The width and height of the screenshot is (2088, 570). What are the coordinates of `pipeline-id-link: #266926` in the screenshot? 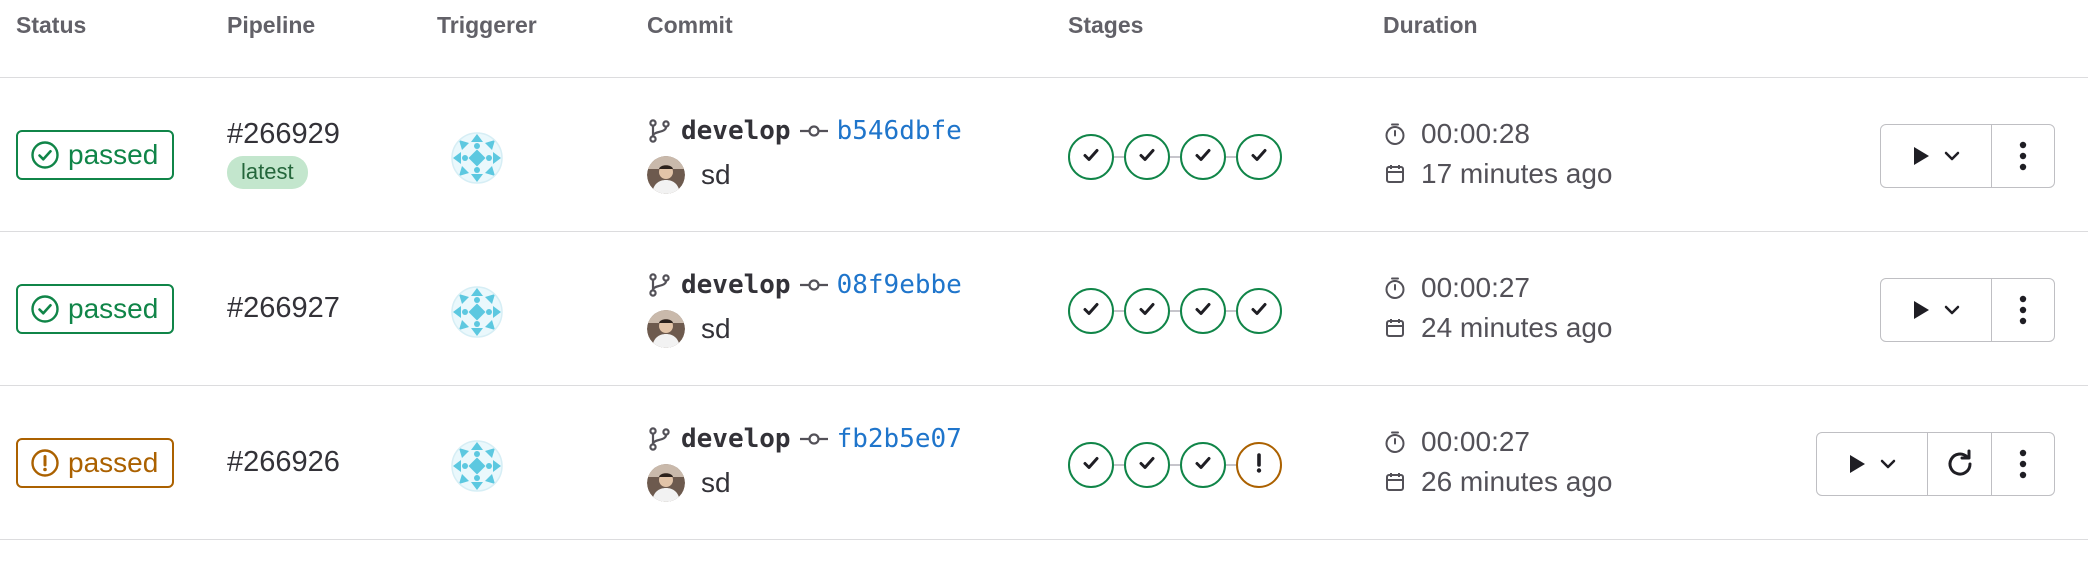 It's located at (283, 462).